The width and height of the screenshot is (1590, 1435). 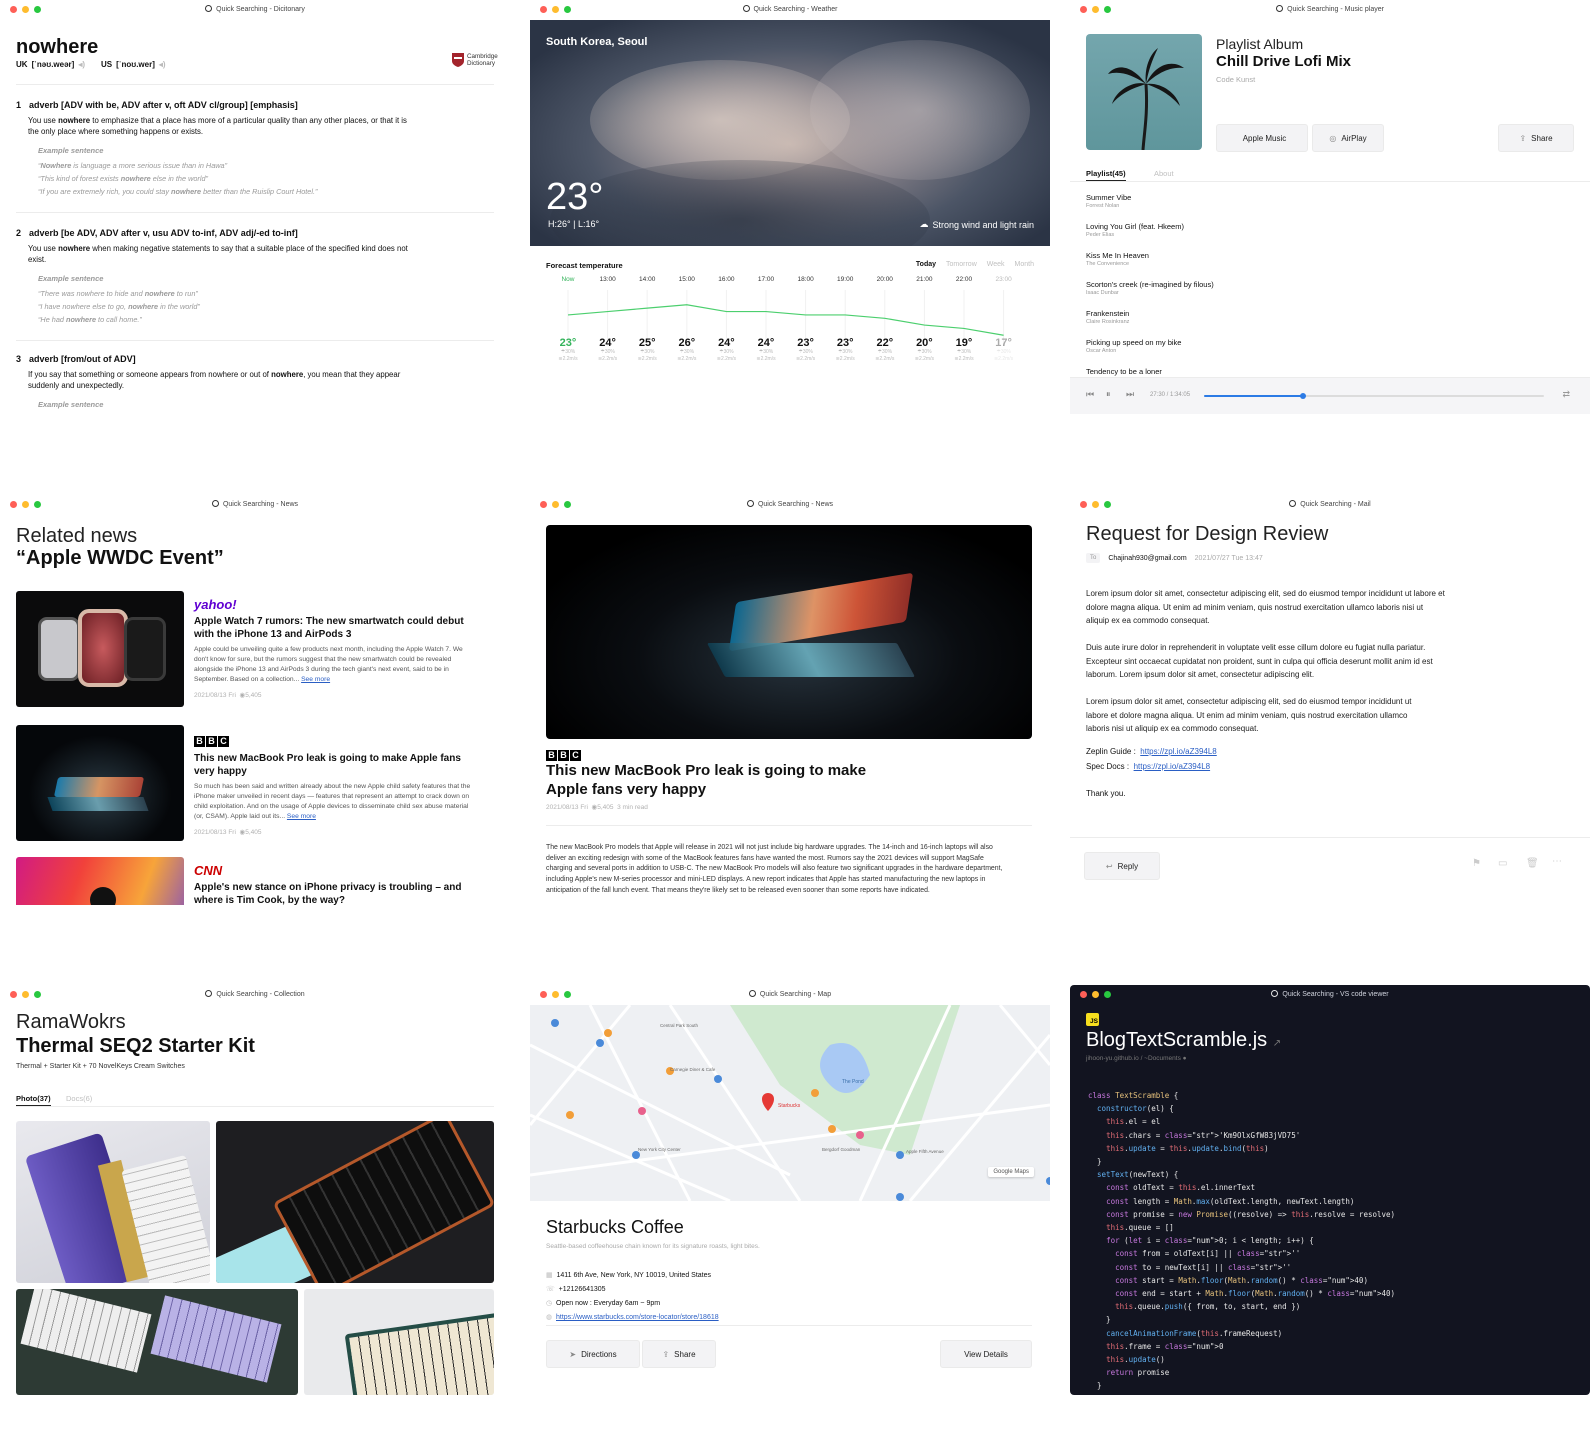 What do you see at coordinates (885, 343) in the screenshot?
I see `forecast-temp: 22°` at bounding box center [885, 343].